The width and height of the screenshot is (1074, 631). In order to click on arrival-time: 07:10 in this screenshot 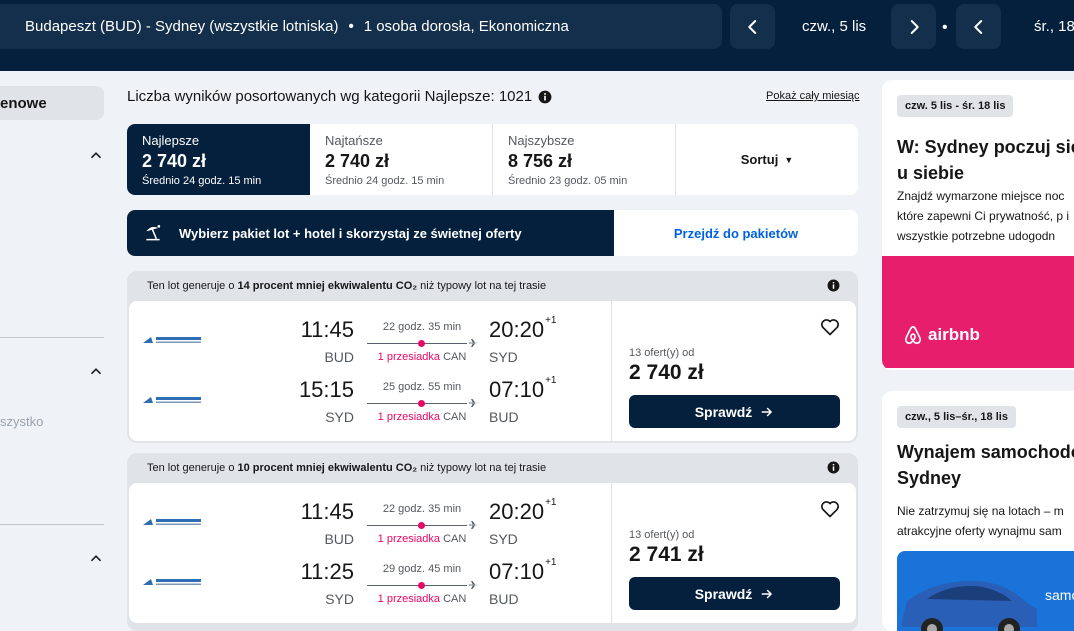, I will do `click(517, 389)`.